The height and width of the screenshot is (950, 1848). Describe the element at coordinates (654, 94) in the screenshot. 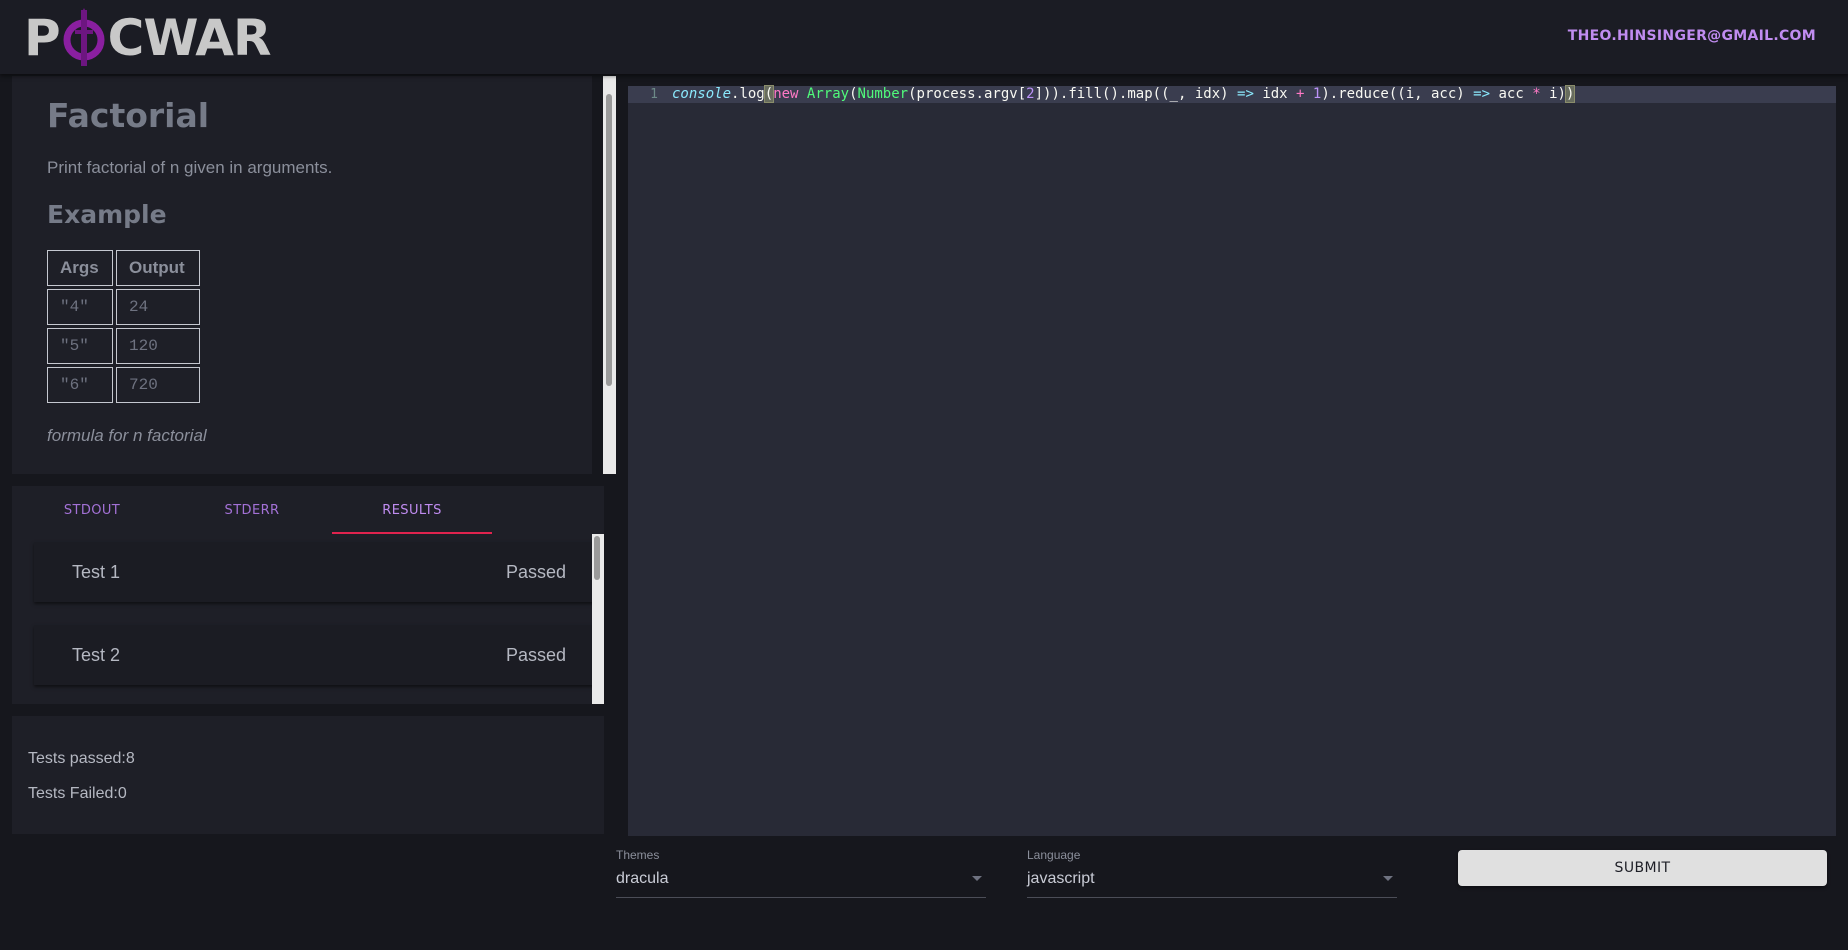

I see `line-number: 1` at that location.